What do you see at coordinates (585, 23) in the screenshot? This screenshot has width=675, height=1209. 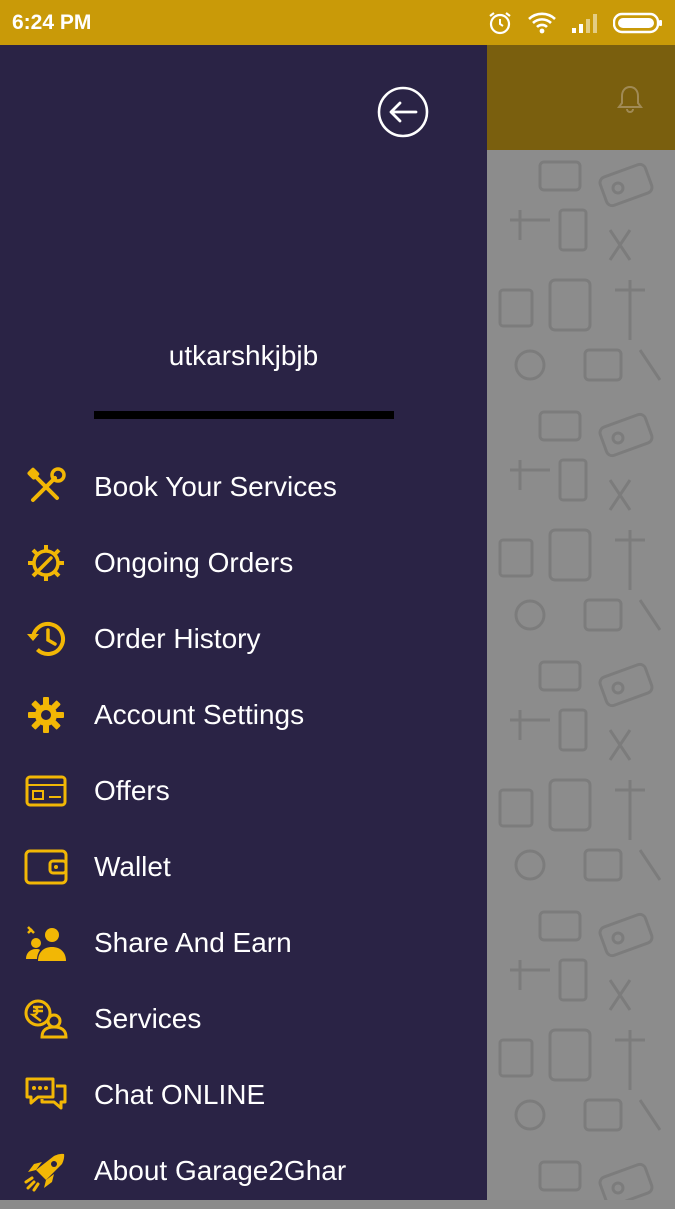 I see `signal-icon` at bounding box center [585, 23].